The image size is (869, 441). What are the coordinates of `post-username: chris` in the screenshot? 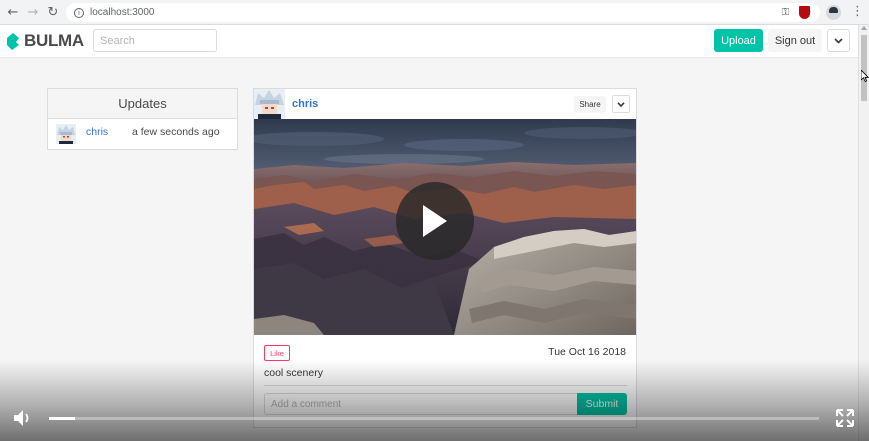 It's located at (305, 104).